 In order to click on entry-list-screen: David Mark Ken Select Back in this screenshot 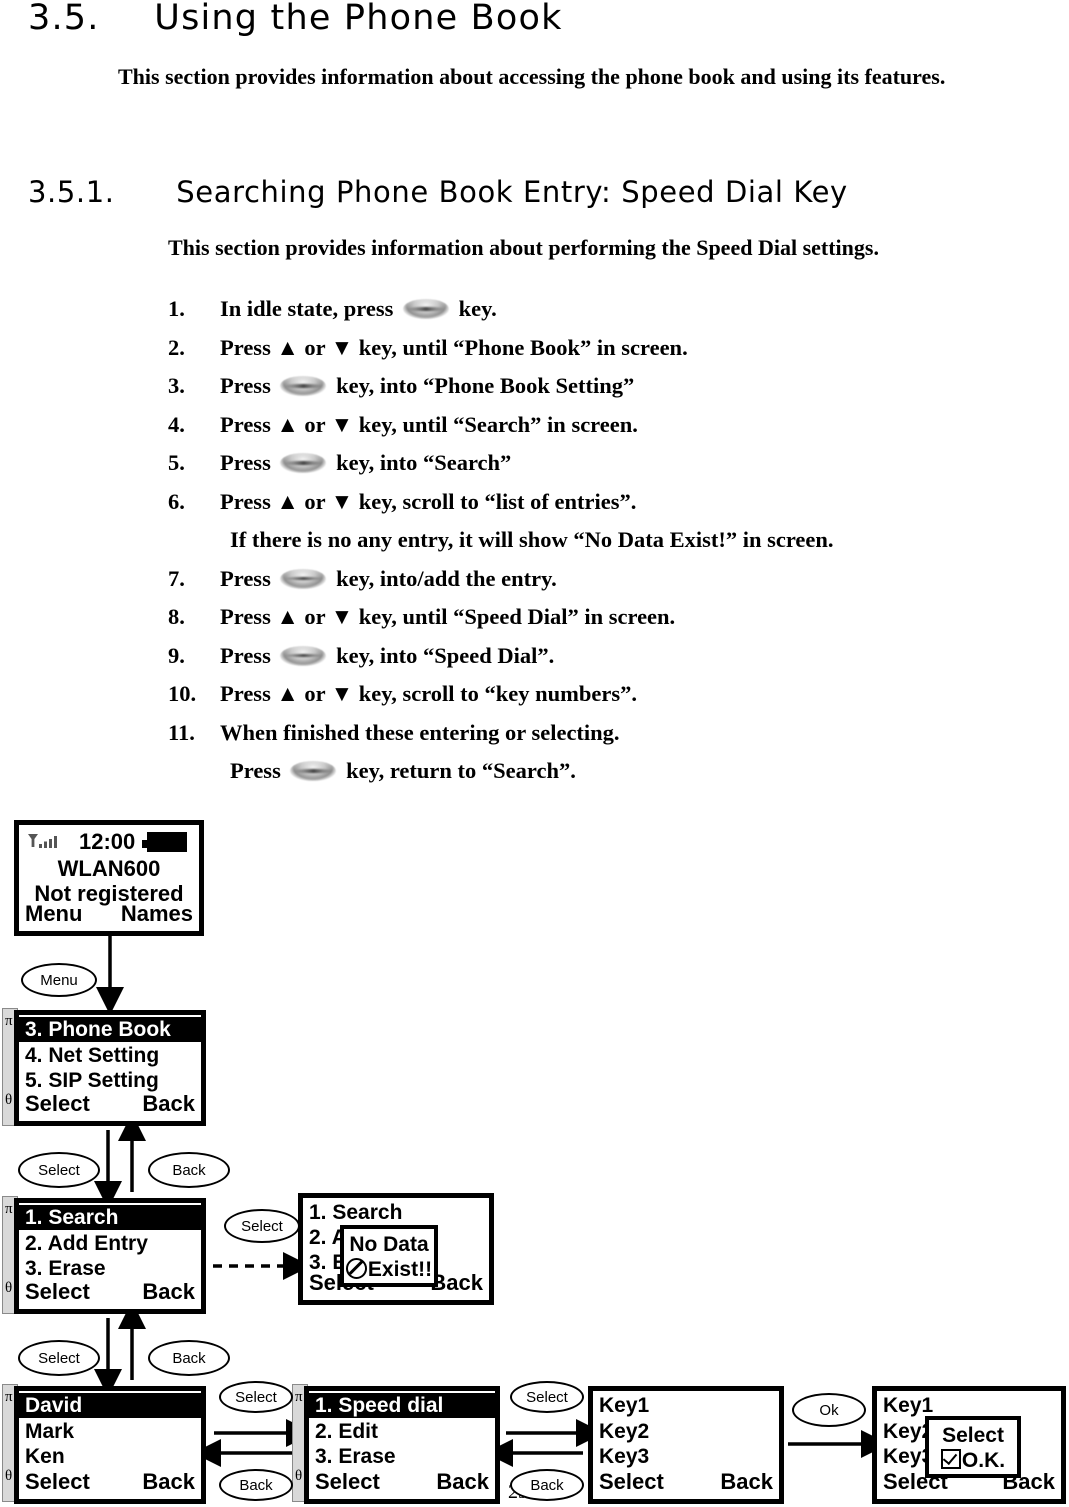, I will do `click(110, 1445)`.